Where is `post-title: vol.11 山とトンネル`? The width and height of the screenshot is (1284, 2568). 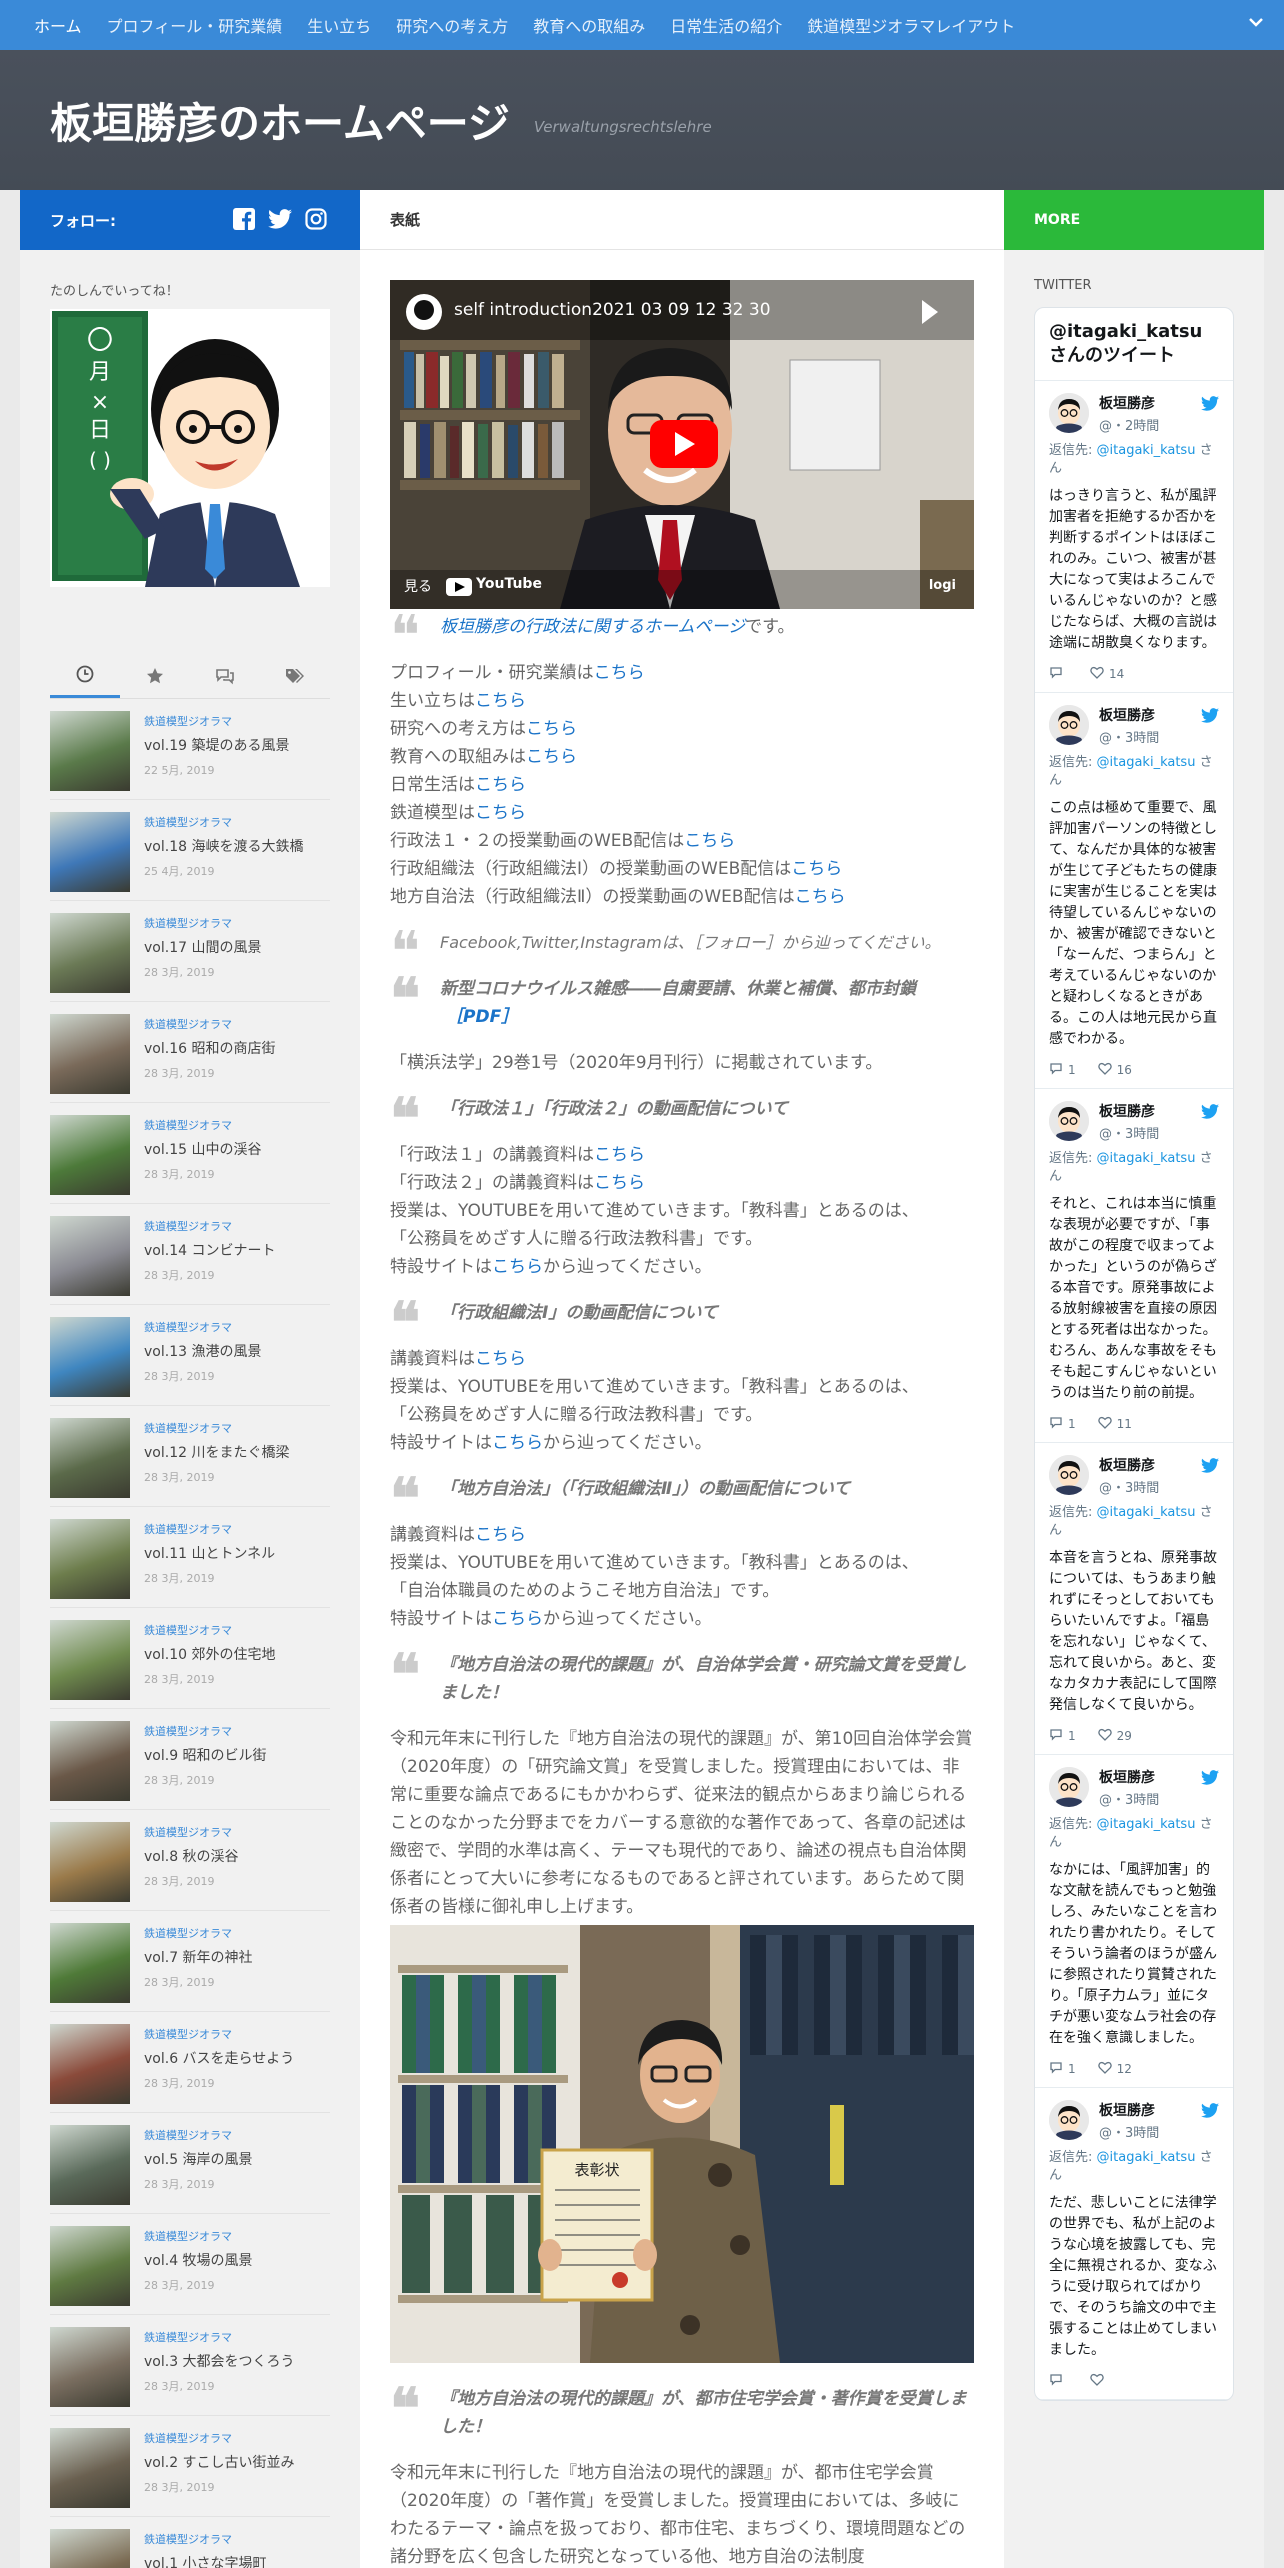
post-title: vol.11 山とトンネル is located at coordinates (209, 1553).